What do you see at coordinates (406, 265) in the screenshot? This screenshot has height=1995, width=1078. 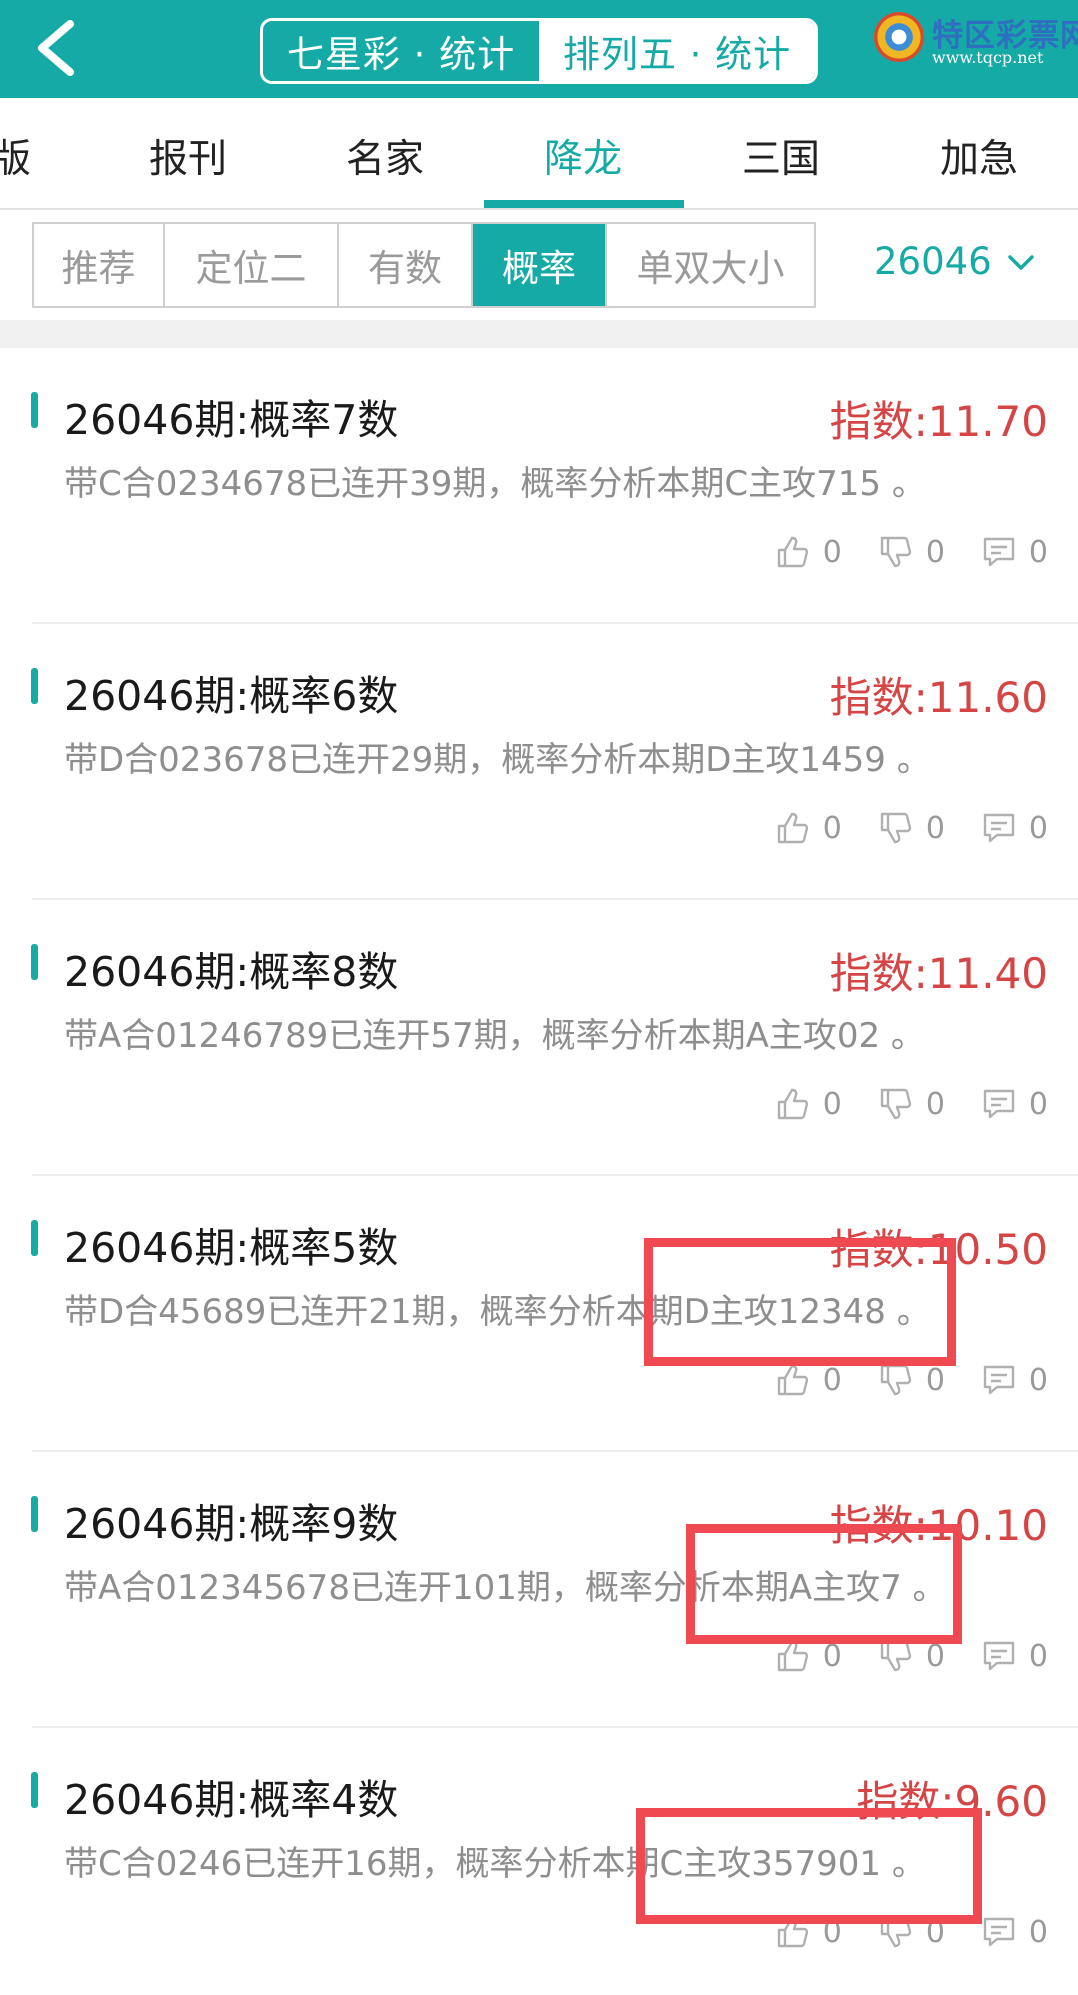 I see `subtab-youshu: 有数` at bounding box center [406, 265].